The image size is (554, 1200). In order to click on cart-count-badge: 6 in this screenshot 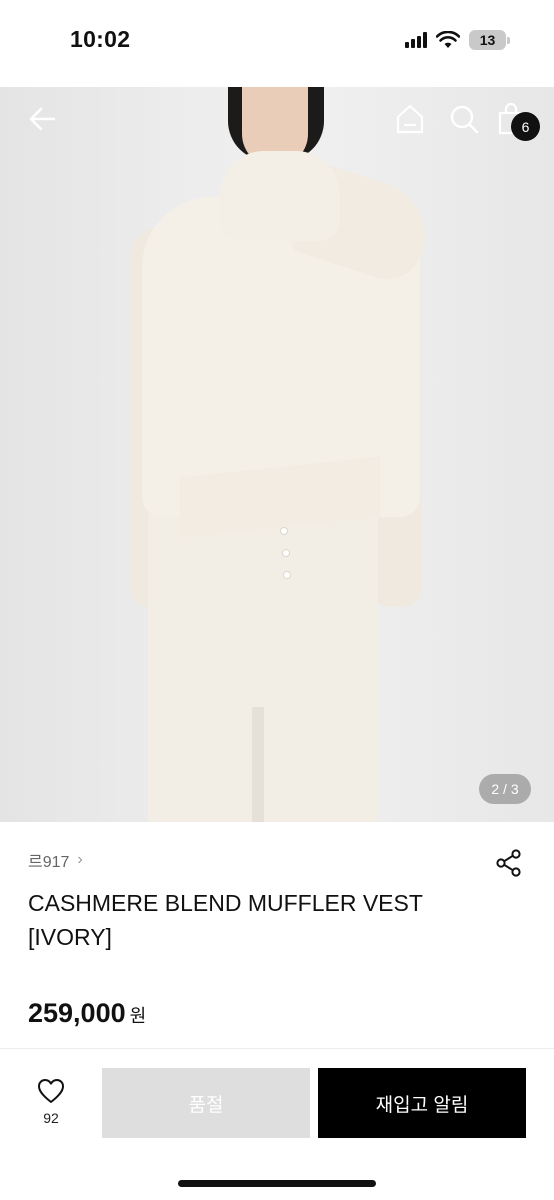, I will do `click(525, 126)`.